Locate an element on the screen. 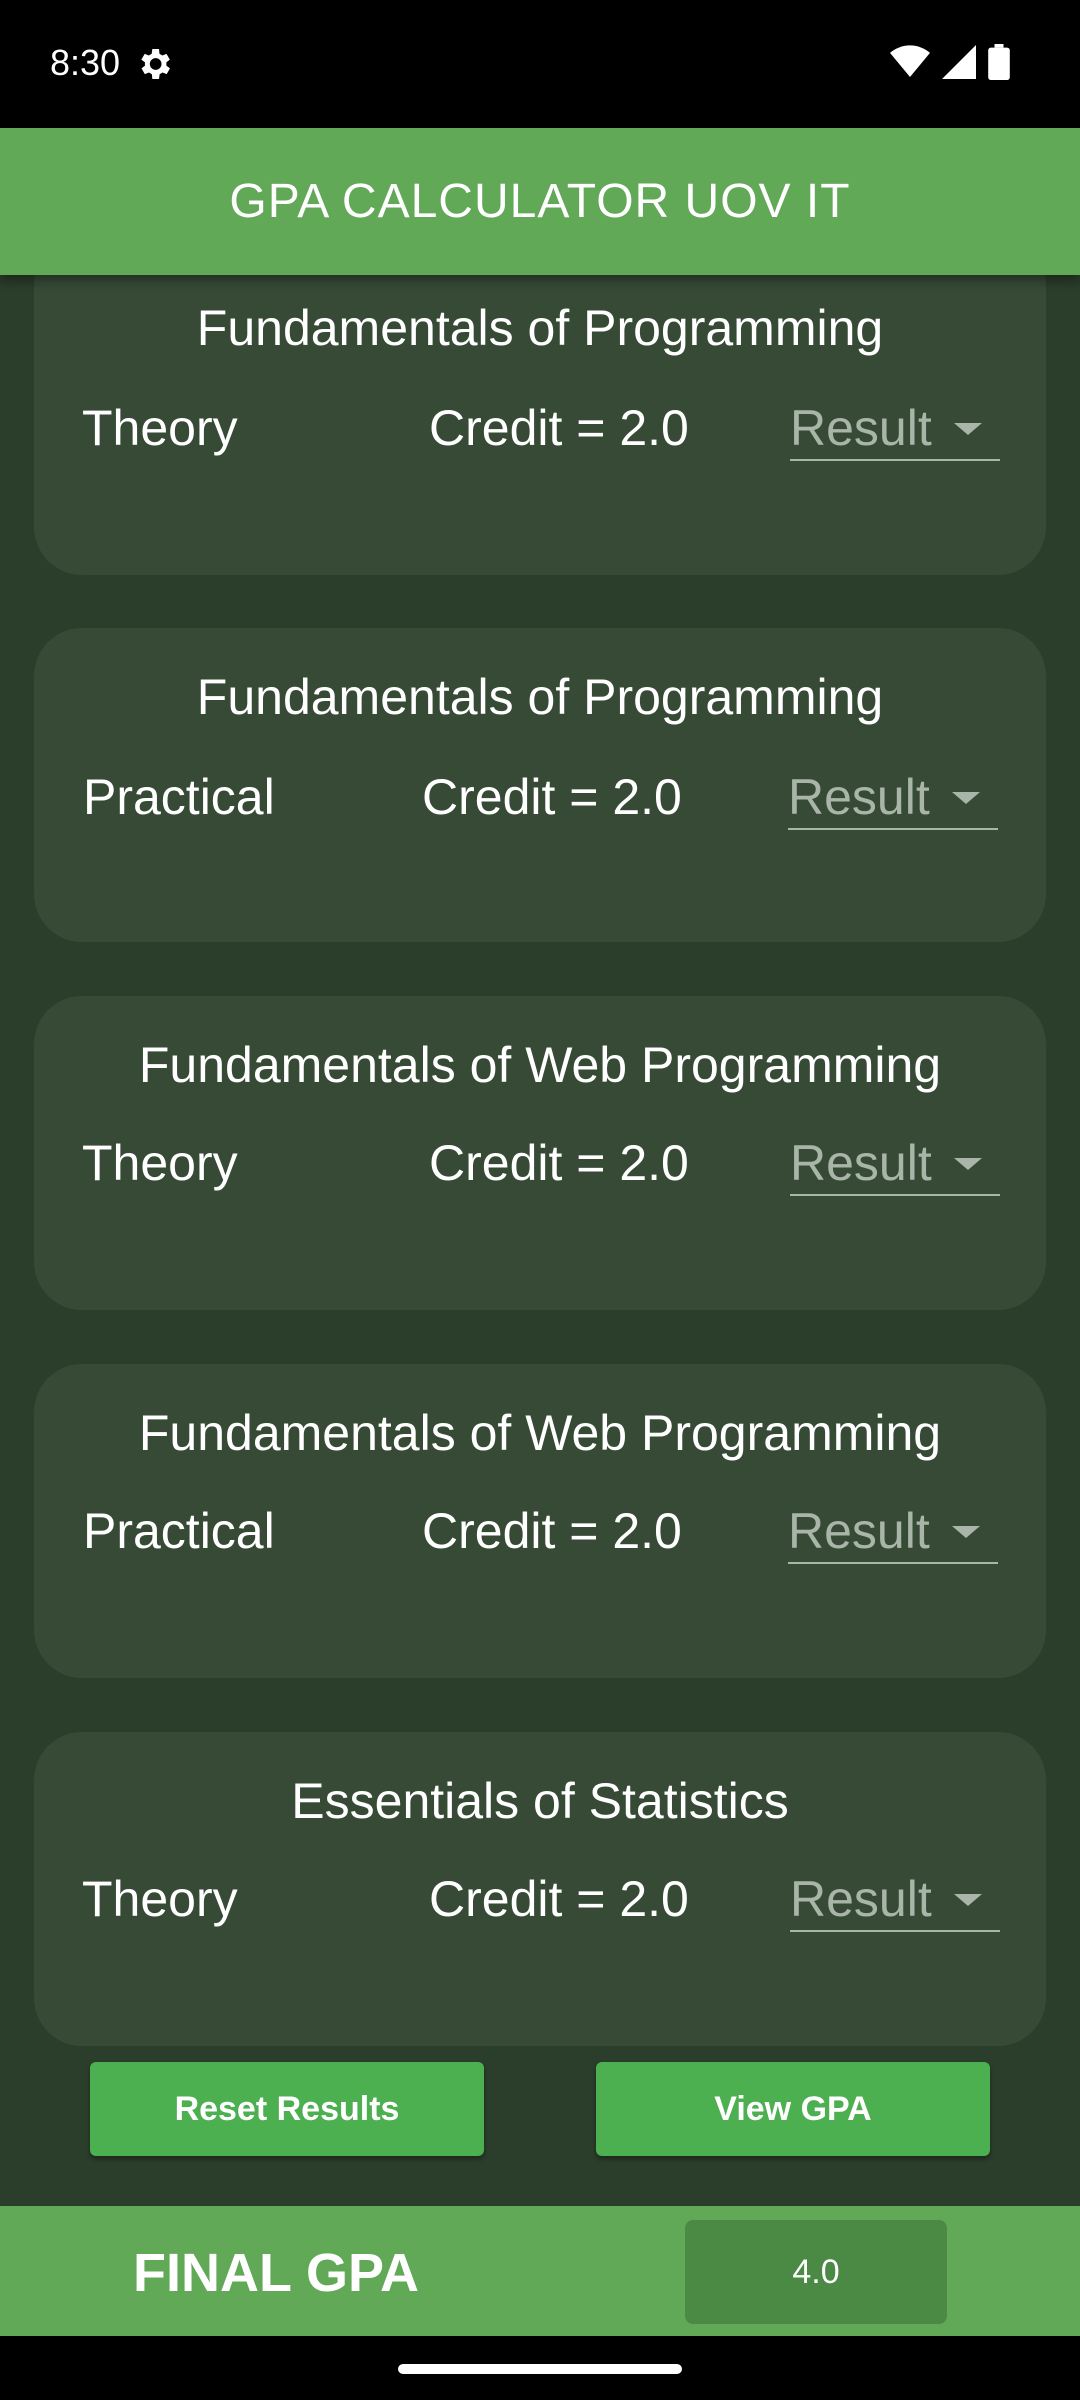 Image resolution: width=1080 pixels, height=2400 pixels. final-gpa-value: 4.0 is located at coordinates (816, 2272).